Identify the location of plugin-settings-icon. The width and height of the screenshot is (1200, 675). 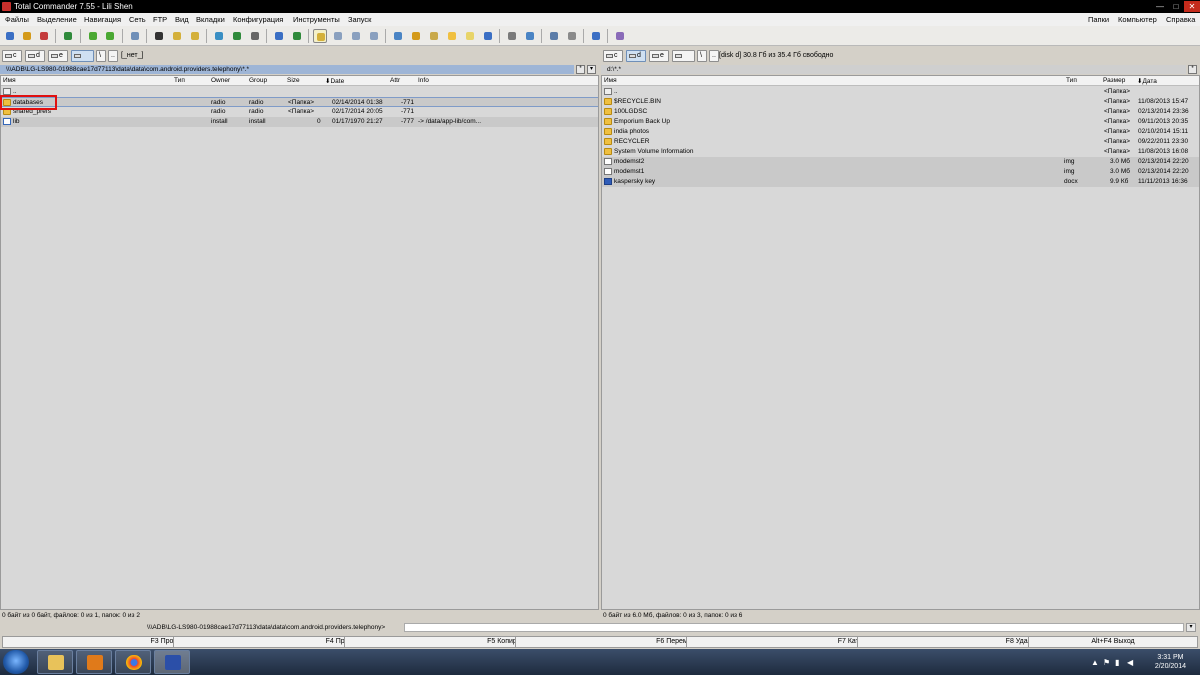
(44, 36).